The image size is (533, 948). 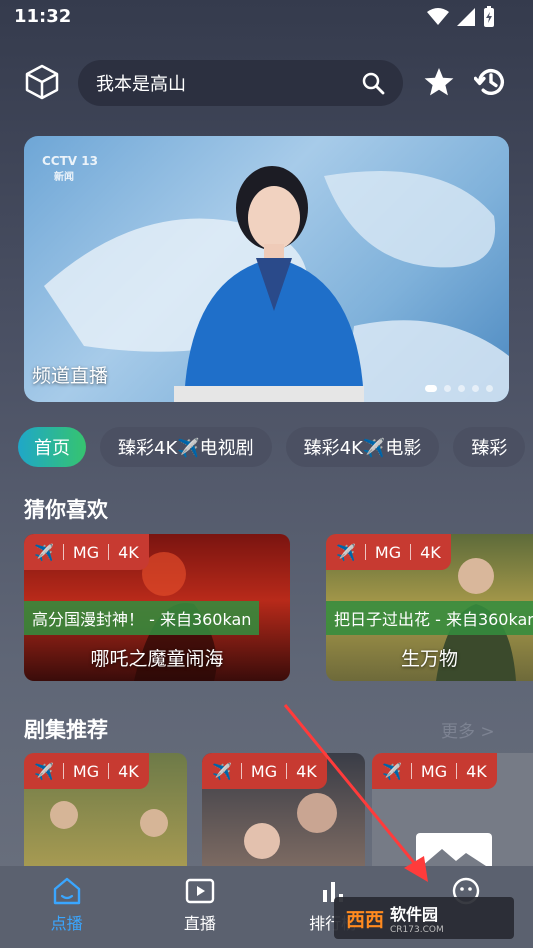 I want to click on favorite-star-icon, so click(x=439, y=82).